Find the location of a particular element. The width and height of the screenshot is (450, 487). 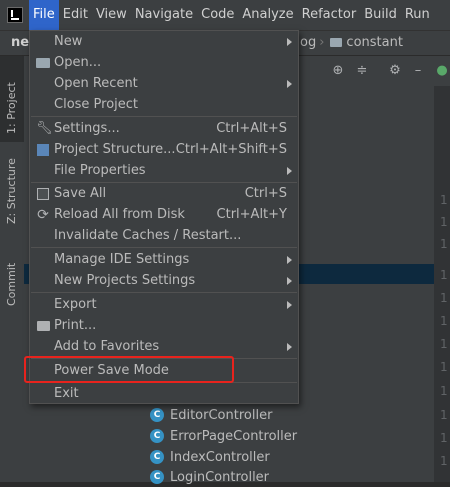

wrench-icon: 🔧︎ is located at coordinates (44, 128).